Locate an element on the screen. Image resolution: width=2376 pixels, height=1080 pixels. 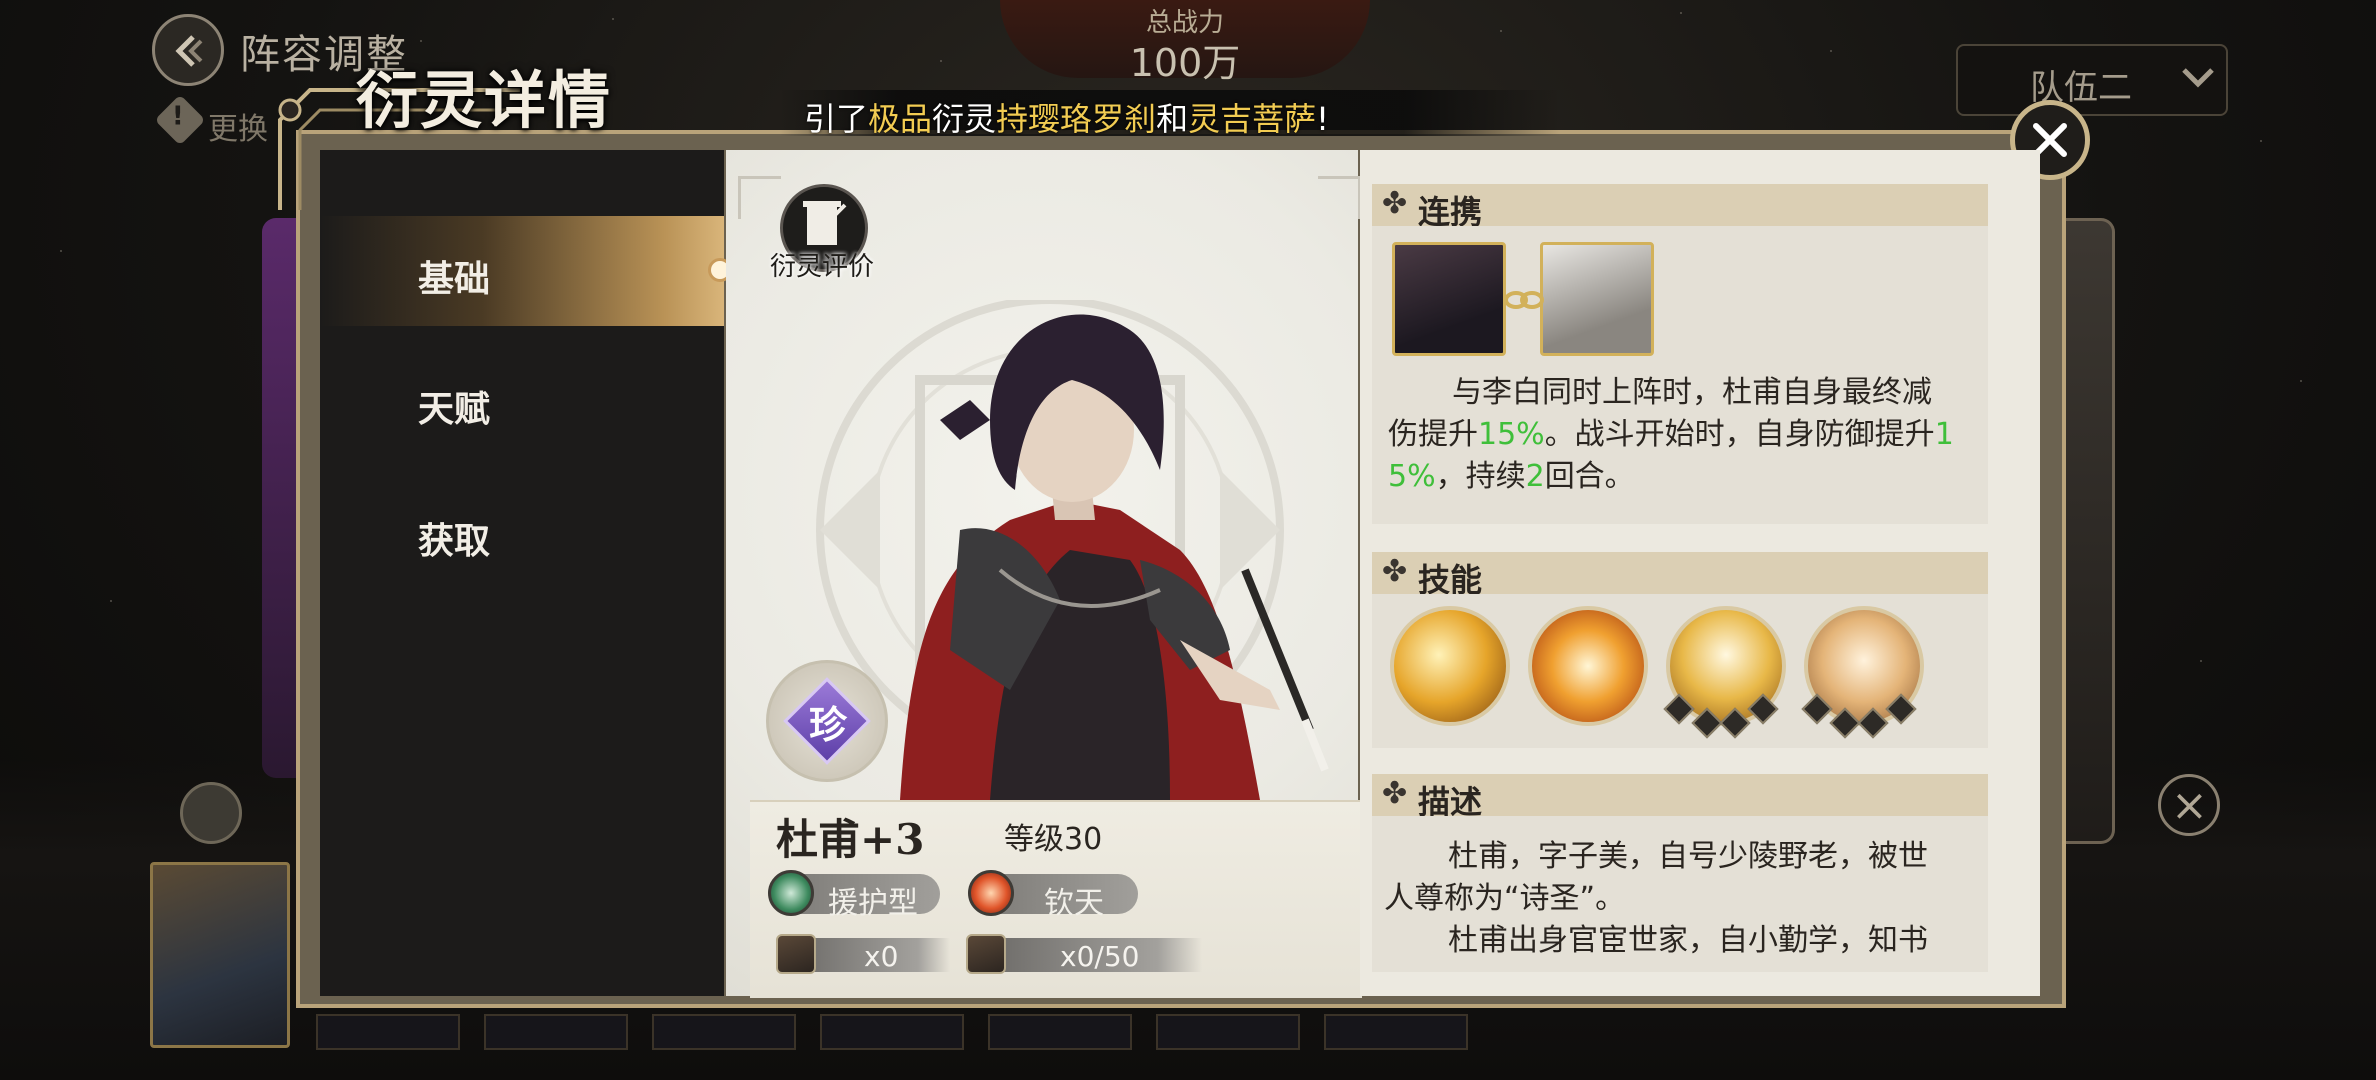
faction-icon is located at coordinates (991, 893).